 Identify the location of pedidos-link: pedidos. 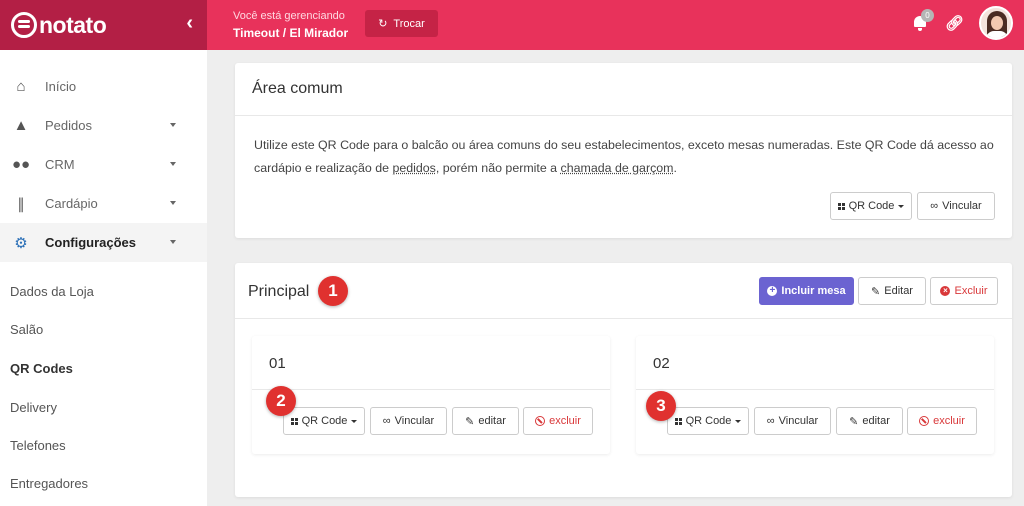
(413, 168).